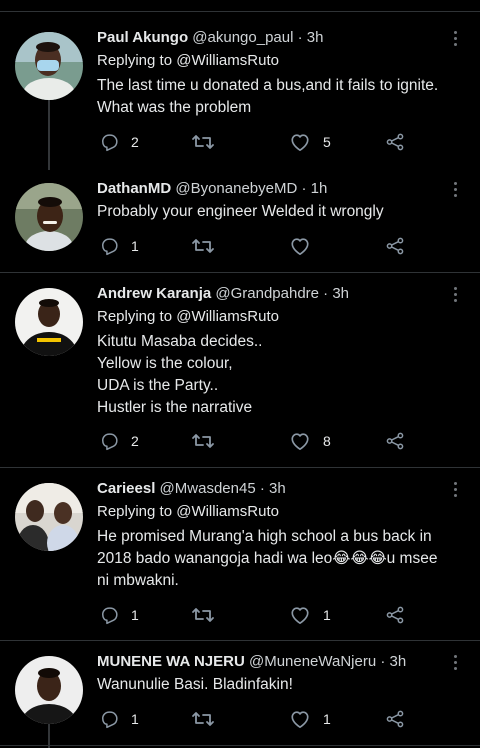  I want to click on display-name: Carieesl, so click(126, 488).